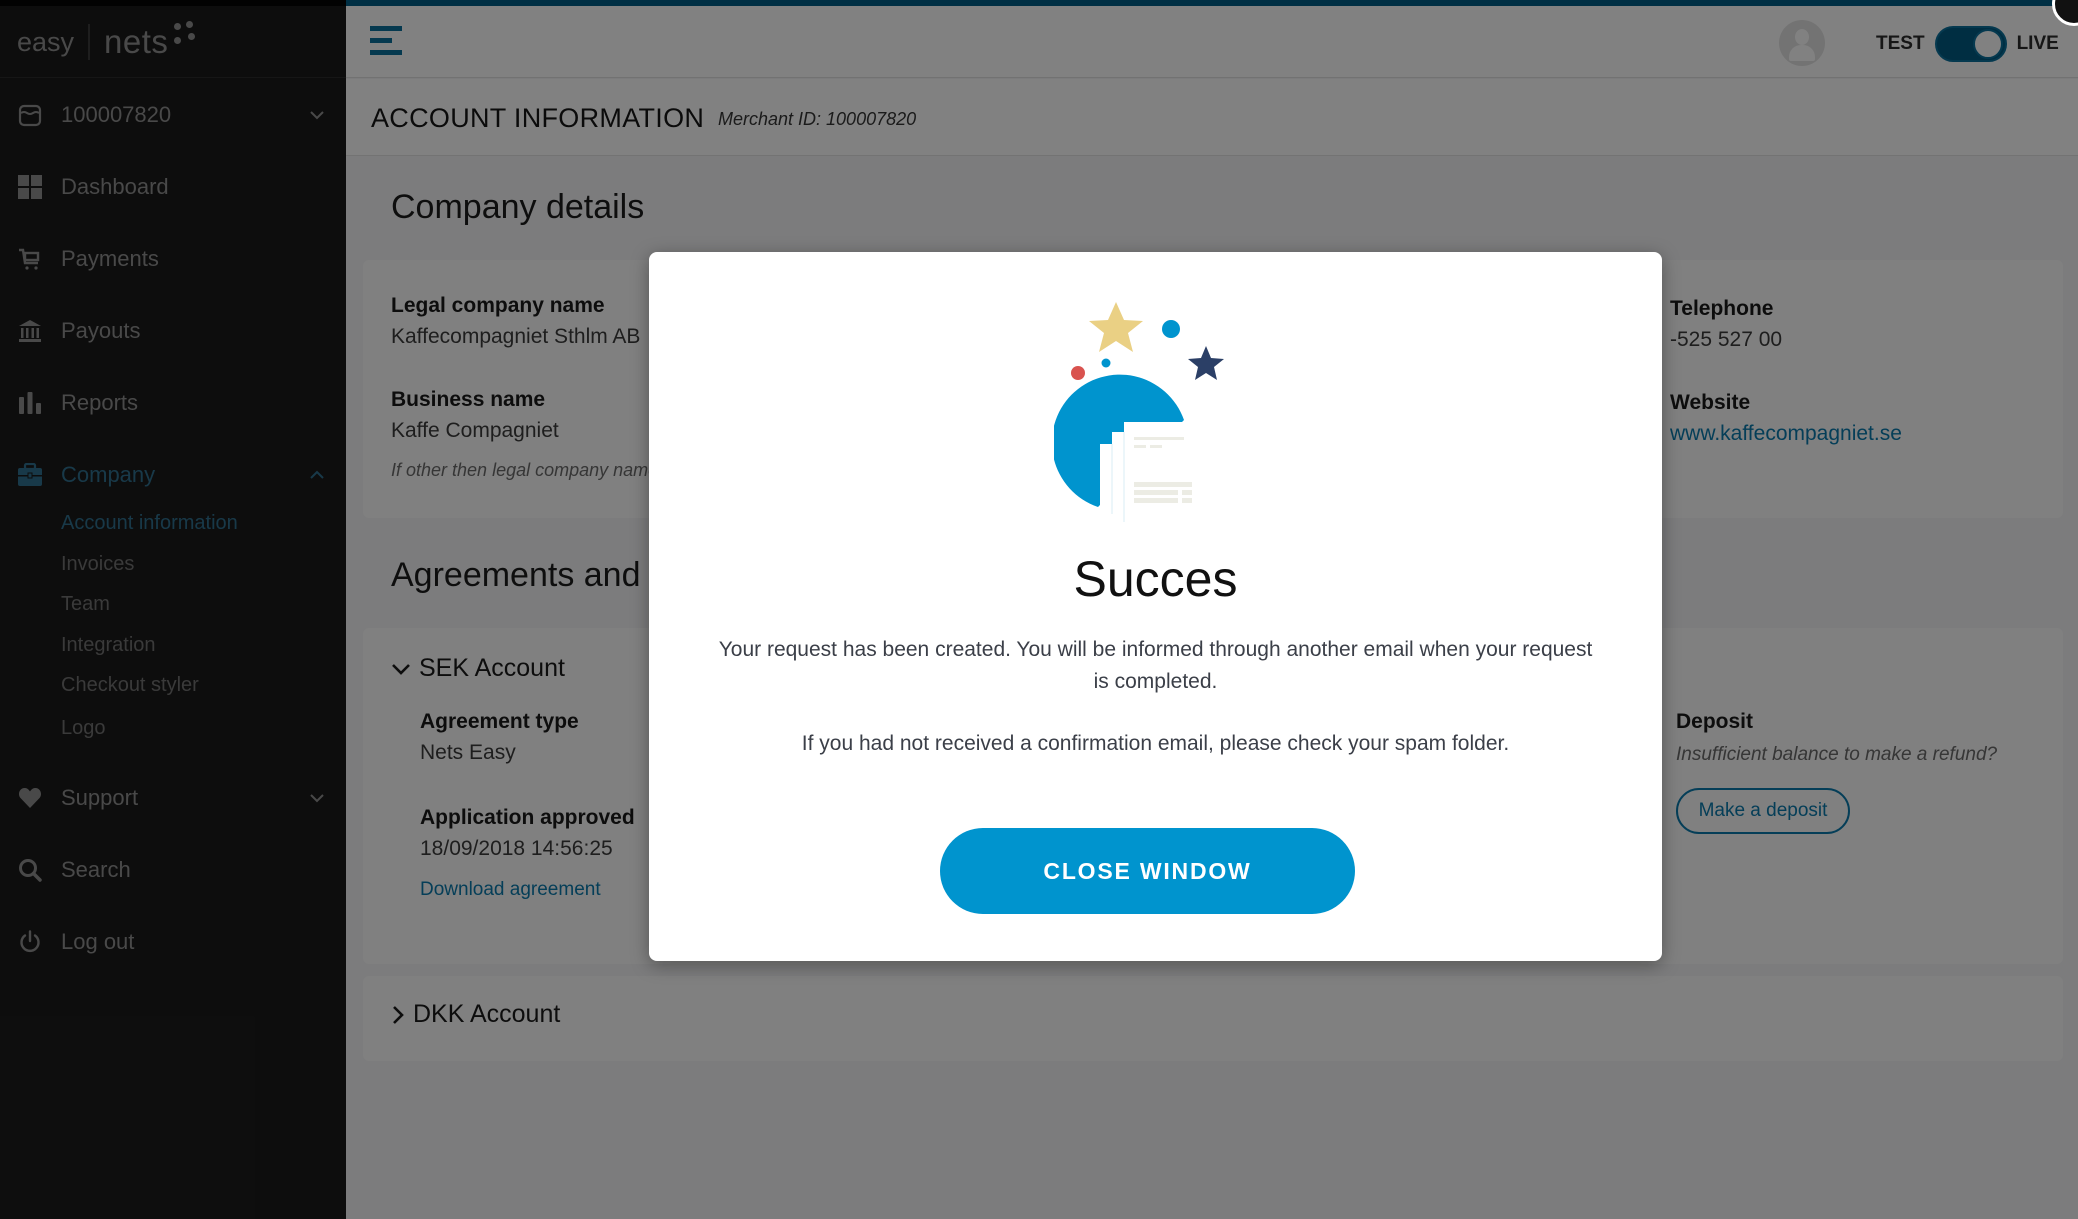 The width and height of the screenshot is (2078, 1219). Describe the element at coordinates (1171, 329) in the screenshot. I see `blue-dot-large` at that location.